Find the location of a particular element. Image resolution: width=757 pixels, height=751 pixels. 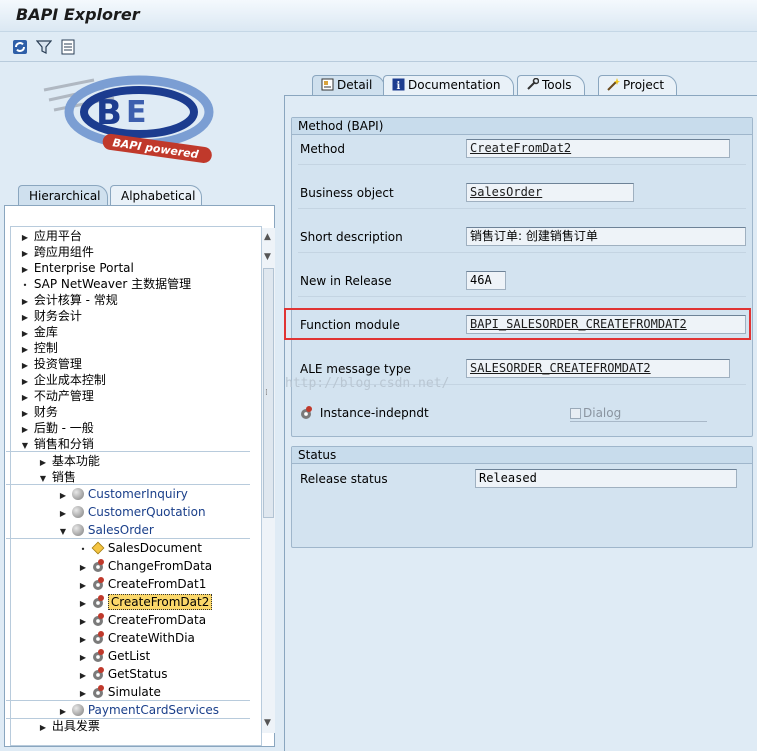

tree-node-label: CustomerInquiry is located at coordinates (137, 494).